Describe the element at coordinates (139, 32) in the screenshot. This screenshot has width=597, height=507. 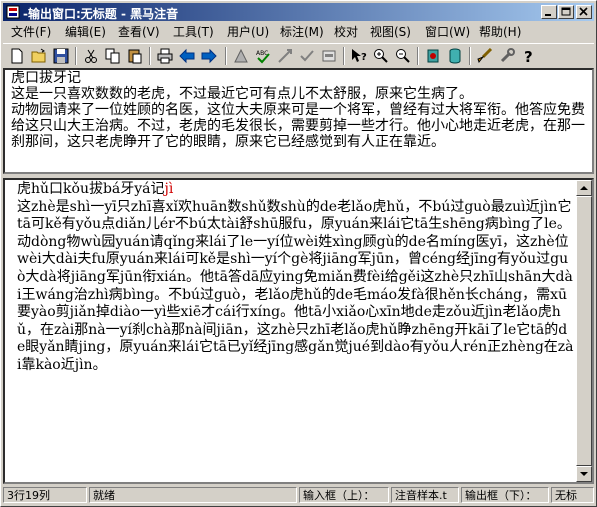
I see `menu-view: 查看(V)` at that location.